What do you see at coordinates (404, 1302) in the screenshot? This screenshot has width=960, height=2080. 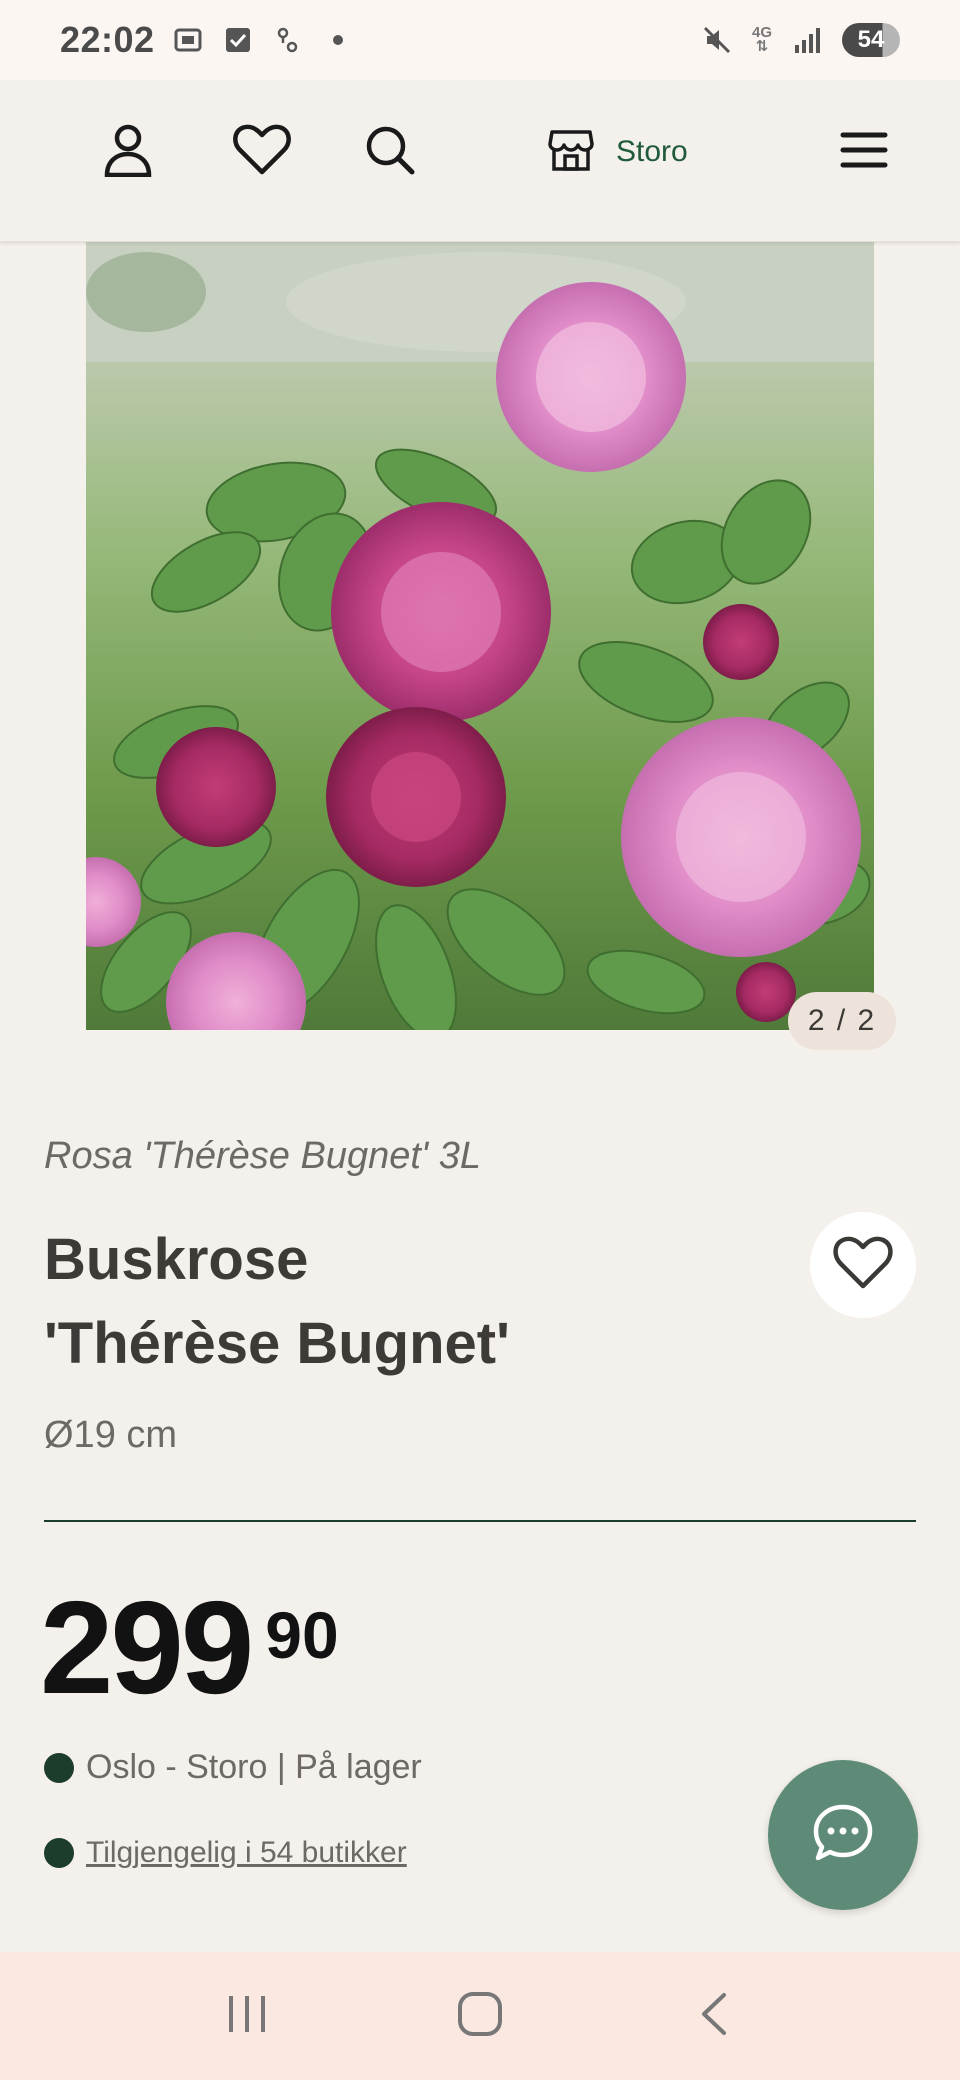 I see `product-title: Buskrose 'Thérèse Bugnet'` at bounding box center [404, 1302].